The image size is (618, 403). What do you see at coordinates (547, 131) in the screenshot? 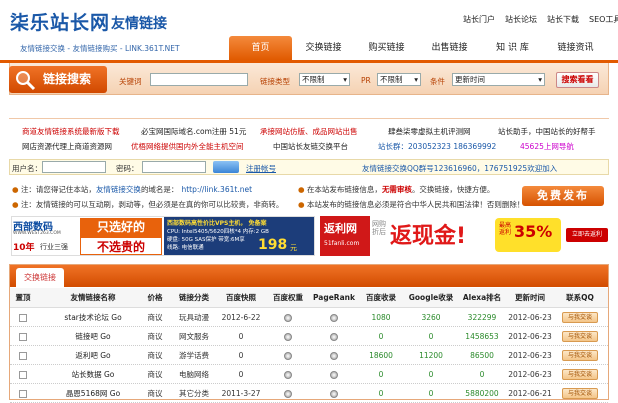
I see `ad-link: 站长助手，中国站长的好帮手` at bounding box center [547, 131].